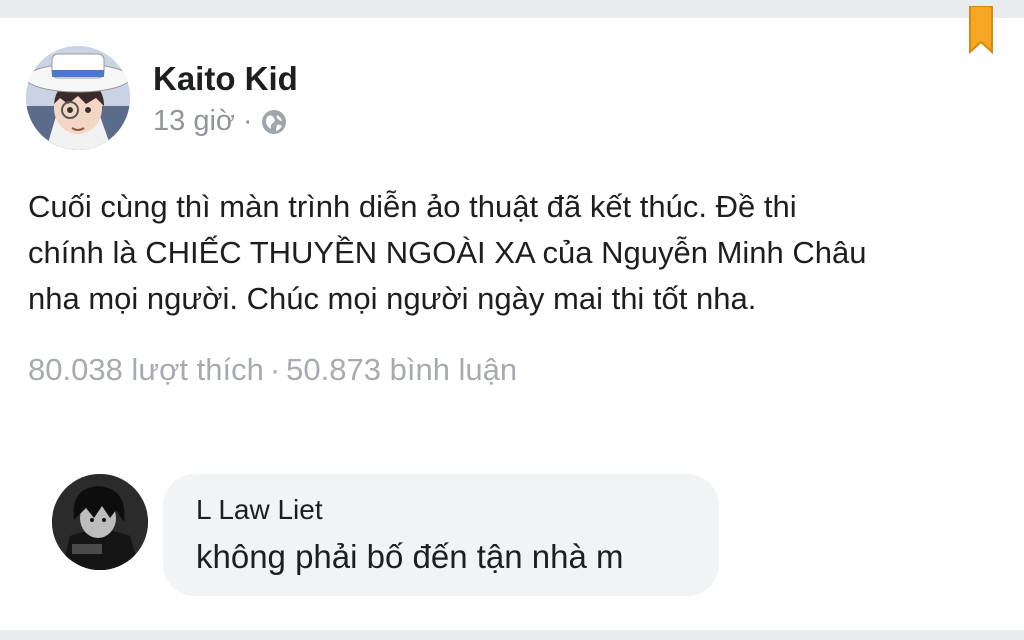  Describe the element at coordinates (441, 535) in the screenshot. I see `comment-bubble: L Law Liet không phải bố đến tận nhà m` at that location.